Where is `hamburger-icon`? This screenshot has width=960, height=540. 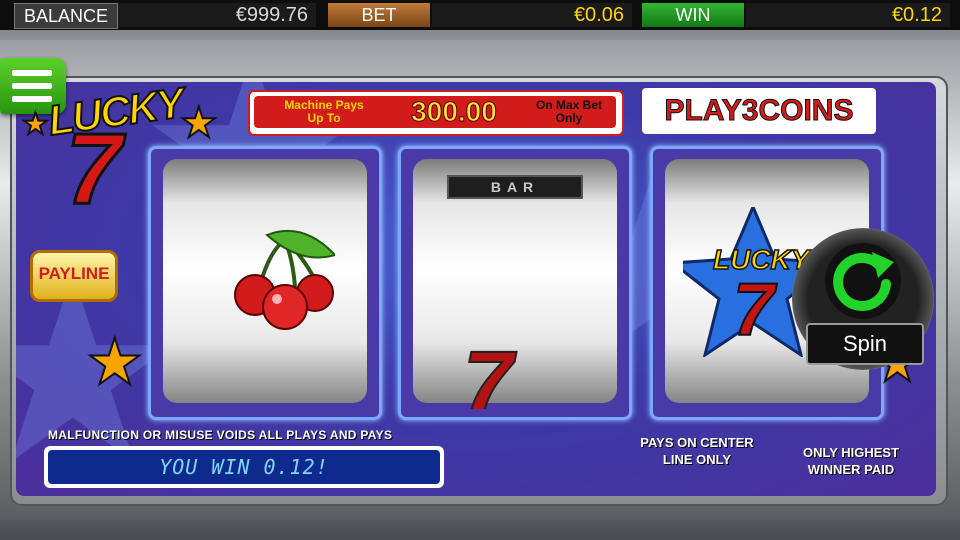
hamburger-icon is located at coordinates (32, 73).